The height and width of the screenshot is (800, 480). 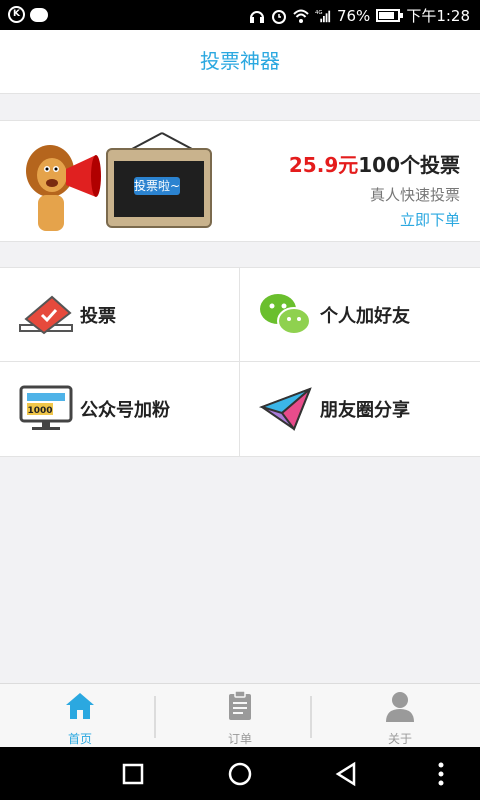 I want to click on service-add-friend: 个人加好友, so click(x=360, y=315).